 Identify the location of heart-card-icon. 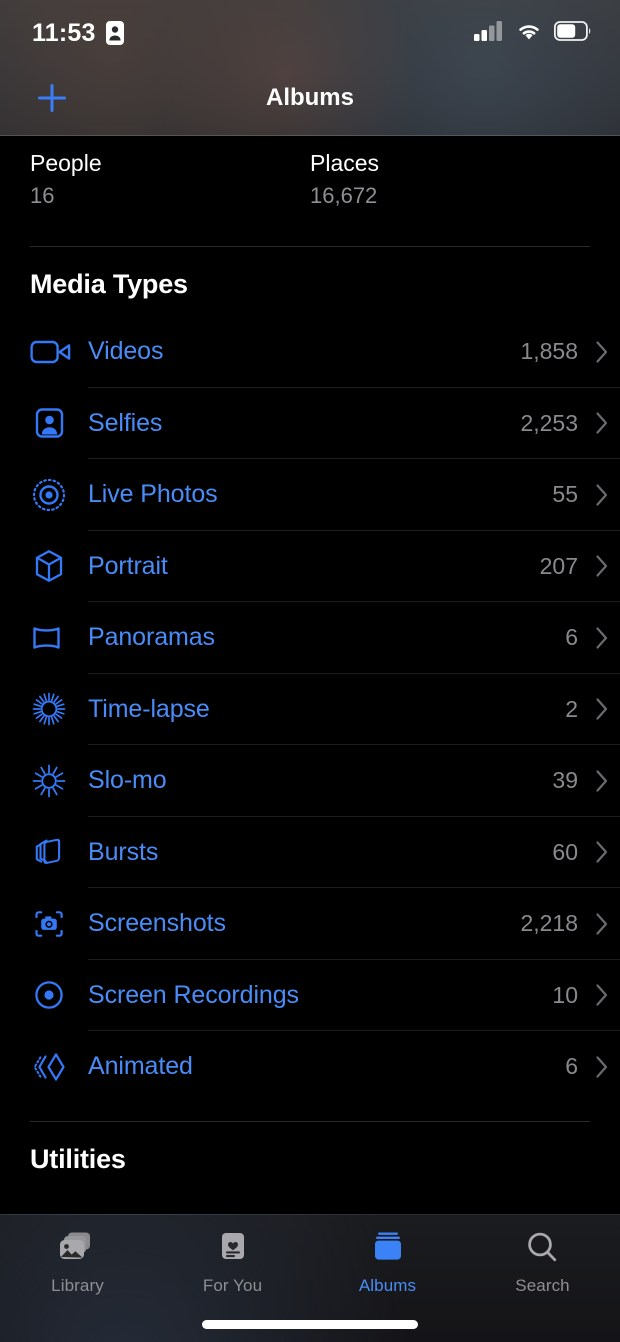
(233, 1249).